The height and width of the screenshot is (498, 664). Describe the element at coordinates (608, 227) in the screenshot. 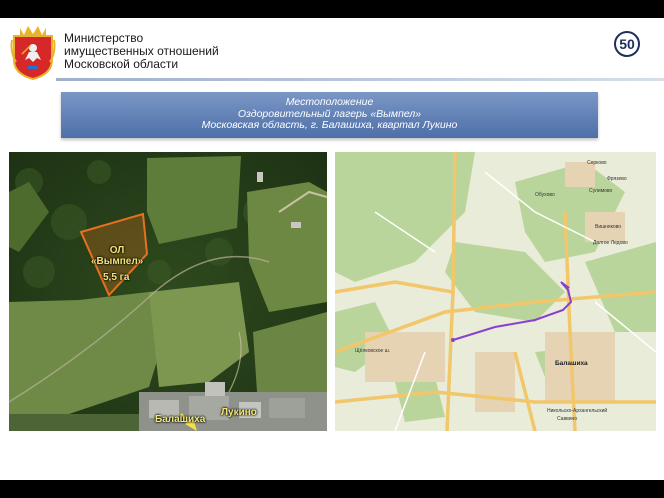

I see `road-label-vishnyakovo: Вишняково` at that location.